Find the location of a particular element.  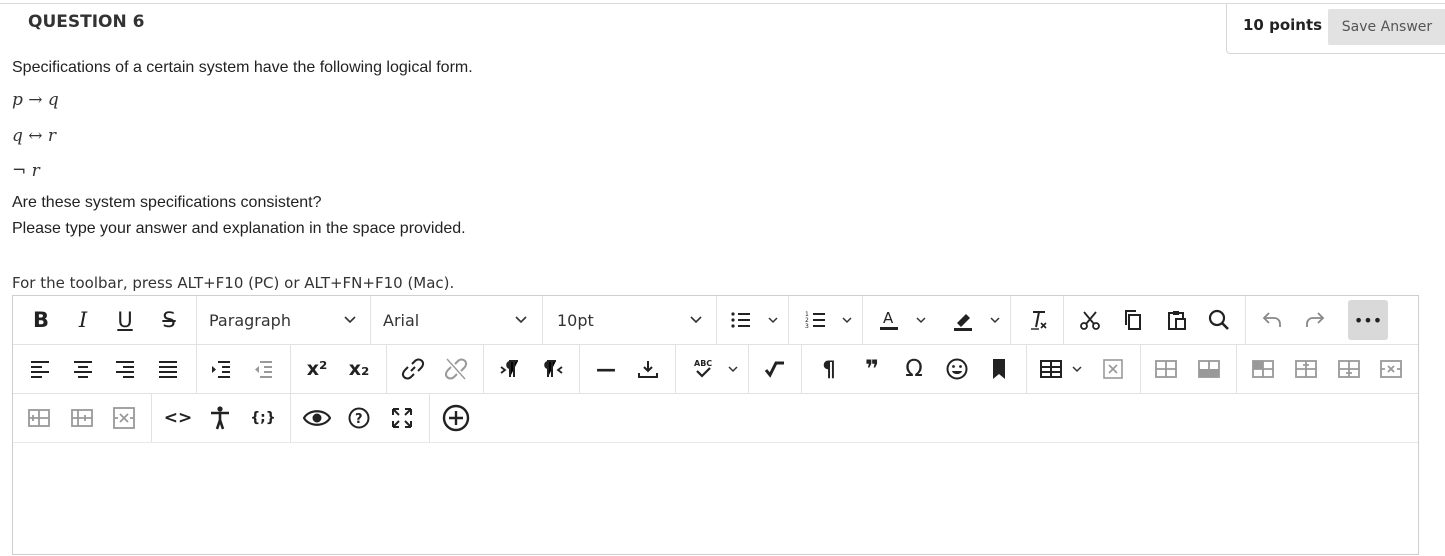

toolbar-row-3: <> {;} ? is located at coordinates (715, 418).